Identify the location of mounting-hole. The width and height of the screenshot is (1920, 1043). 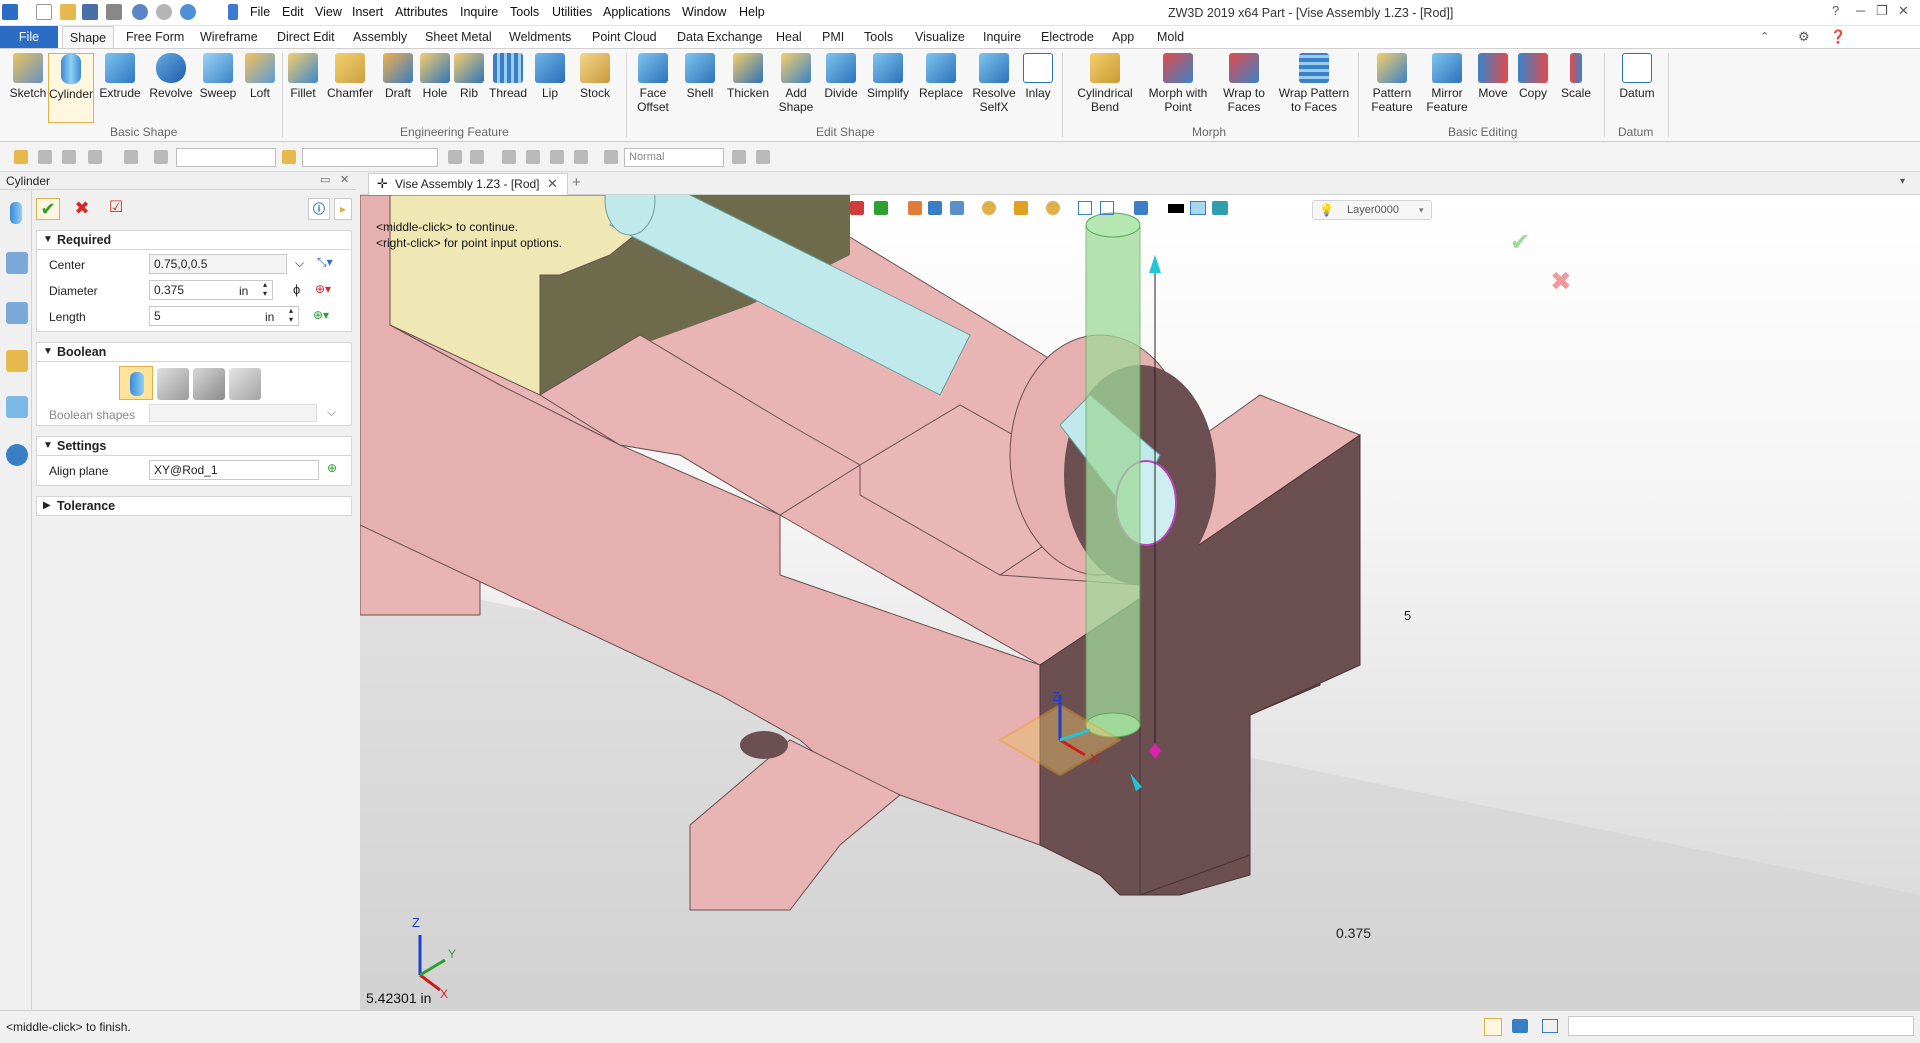
(764, 745).